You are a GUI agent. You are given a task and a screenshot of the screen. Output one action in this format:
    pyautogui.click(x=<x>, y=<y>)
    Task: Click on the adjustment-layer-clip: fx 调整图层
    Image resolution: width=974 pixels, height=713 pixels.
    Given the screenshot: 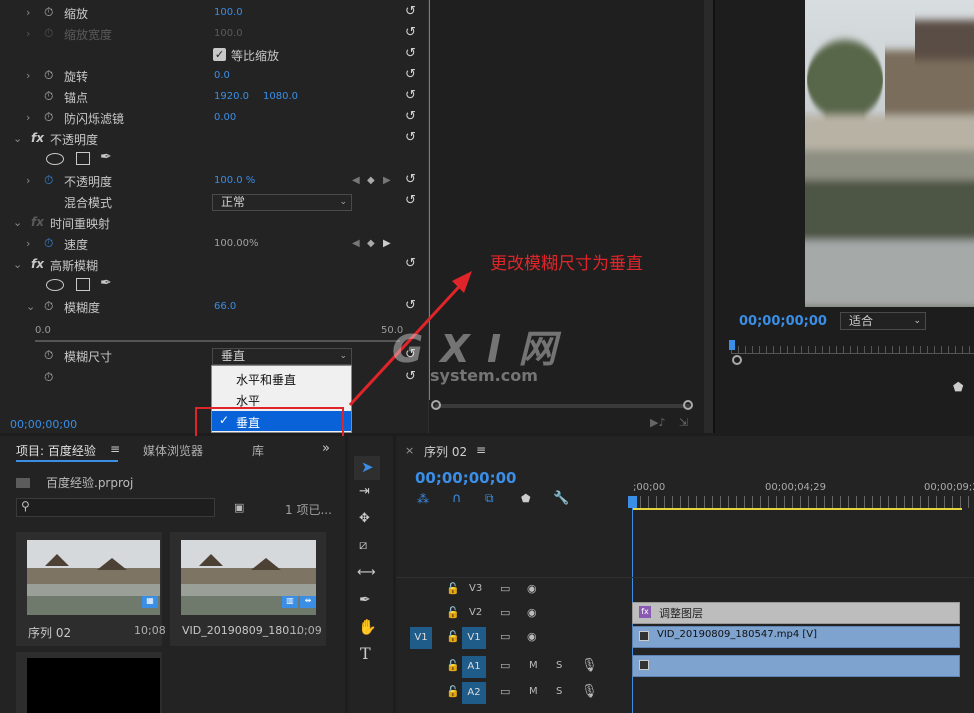 What is the action you would take?
    pyautogui.click(x=796, y=613)
    